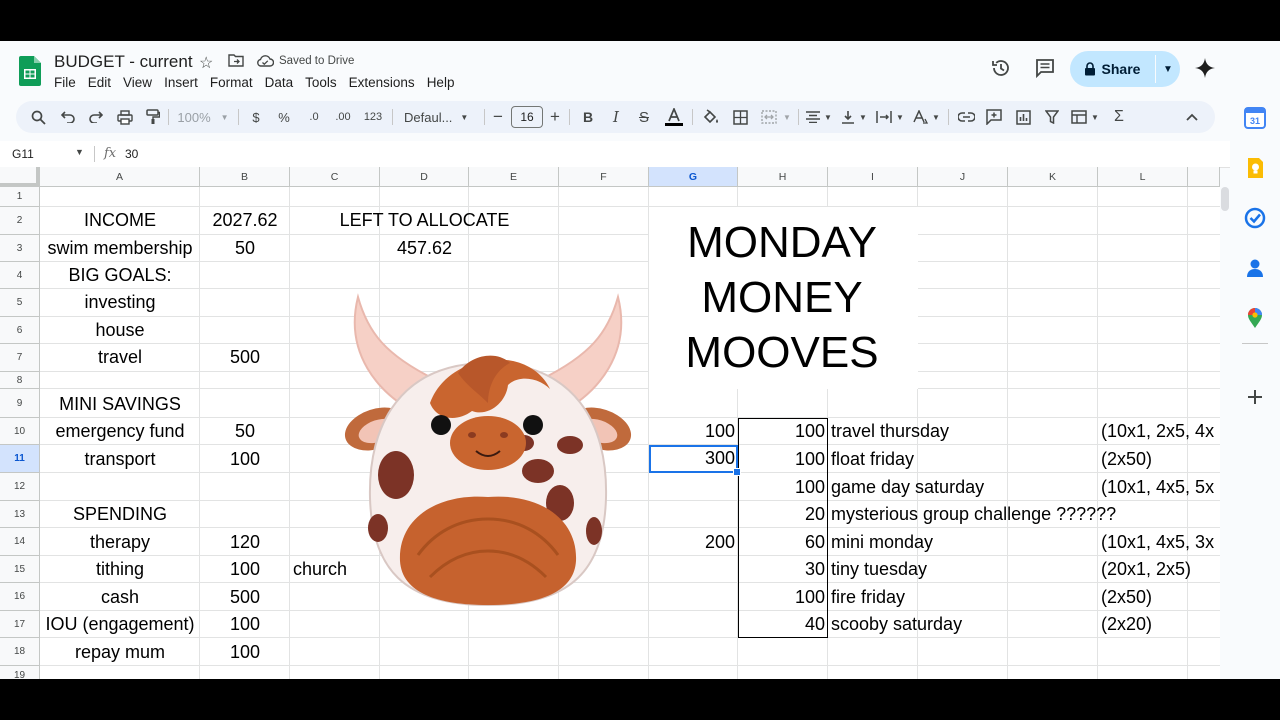 The image size is (1280, 720). I want to click on row-header-8: 8, so click(20, 380).